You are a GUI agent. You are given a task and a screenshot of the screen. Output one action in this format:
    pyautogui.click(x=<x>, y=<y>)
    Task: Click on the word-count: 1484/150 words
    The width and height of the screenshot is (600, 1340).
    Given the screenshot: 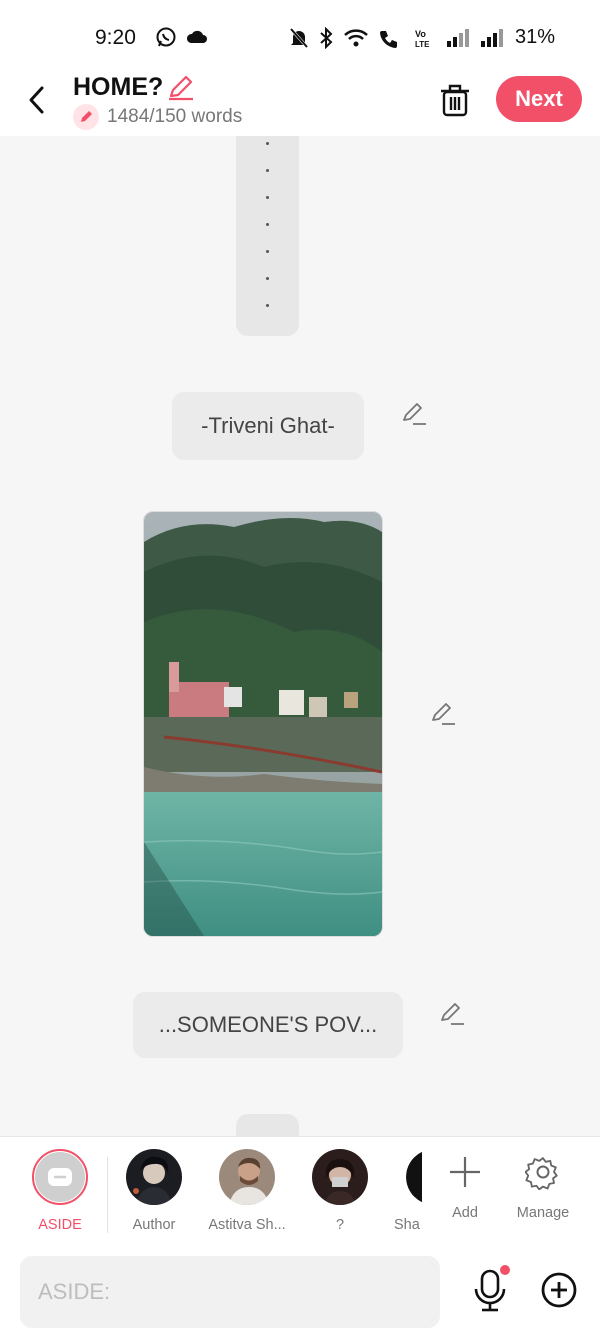 What is the action you would take?
    pyautogui.click(x=175, y=116)
    